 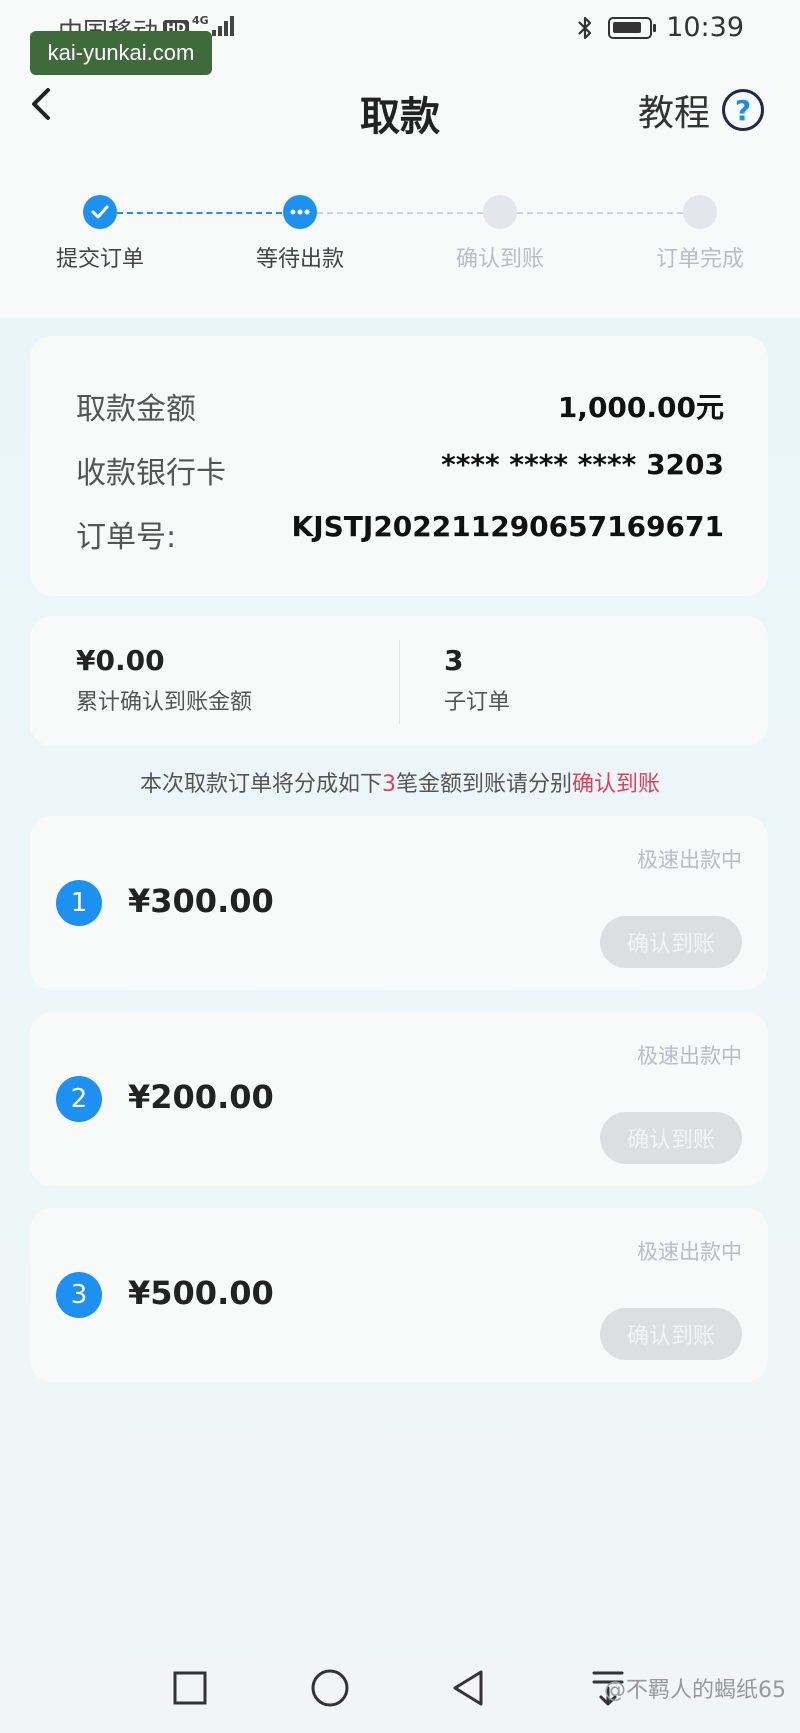 I want to click on sub-order-amount: ¥300.00, so click(x=201, y=901).